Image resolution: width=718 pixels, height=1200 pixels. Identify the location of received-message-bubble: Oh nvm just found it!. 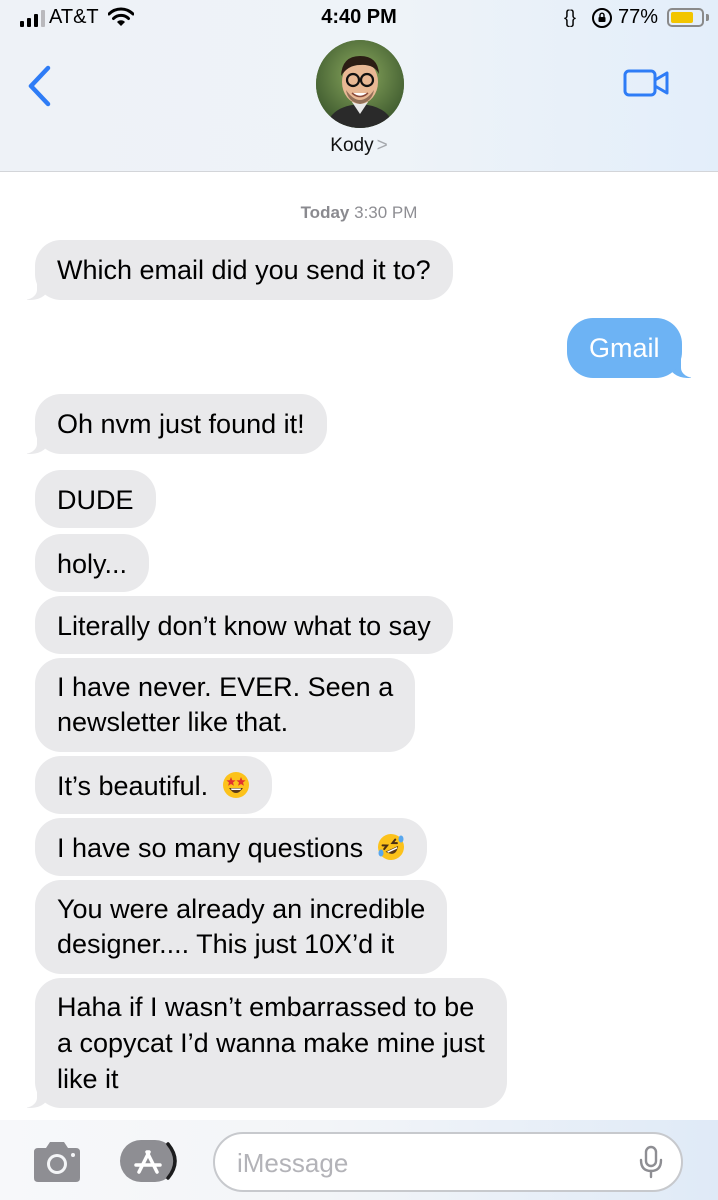
(181, 424).